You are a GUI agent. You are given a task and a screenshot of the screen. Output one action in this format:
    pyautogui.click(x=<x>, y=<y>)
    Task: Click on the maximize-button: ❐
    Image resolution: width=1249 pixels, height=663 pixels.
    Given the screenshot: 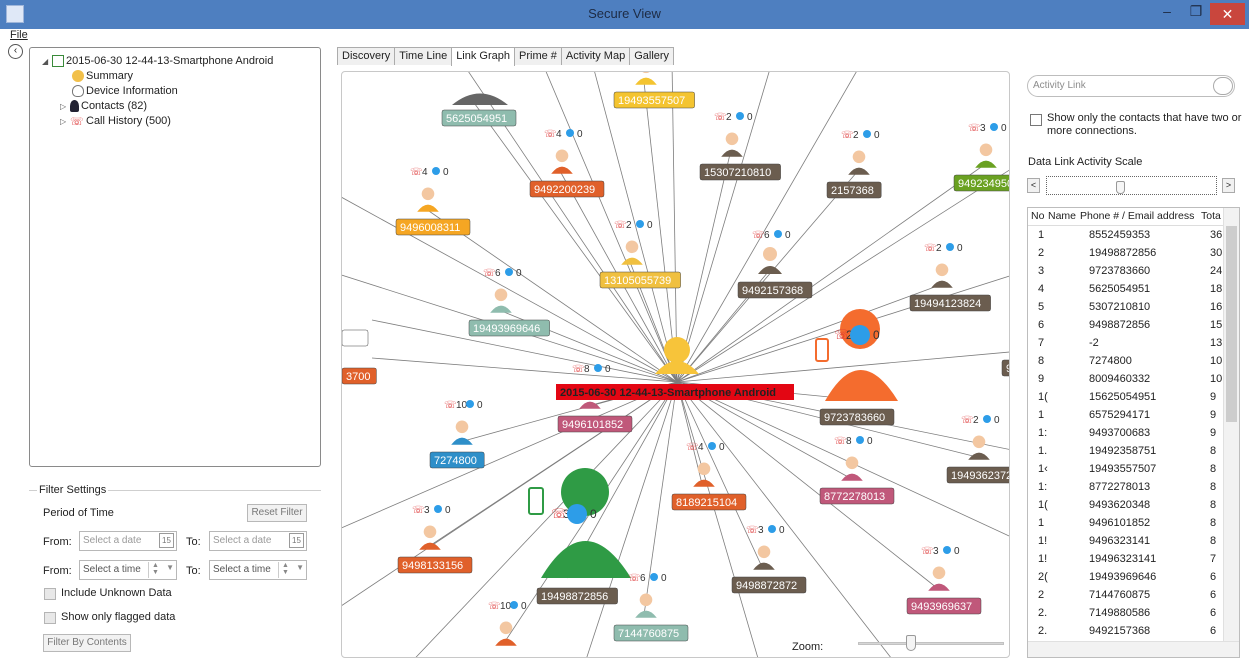 What is the action you would take?
    pyautogui.click(x=1196, y=11)
    